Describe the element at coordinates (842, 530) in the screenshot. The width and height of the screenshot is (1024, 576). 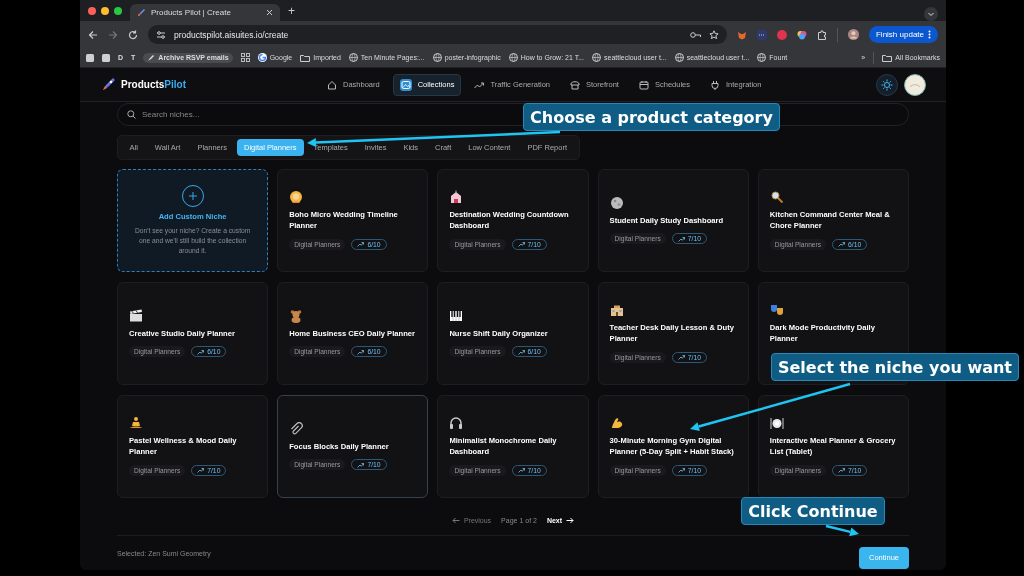
I see `arrow` at that location.